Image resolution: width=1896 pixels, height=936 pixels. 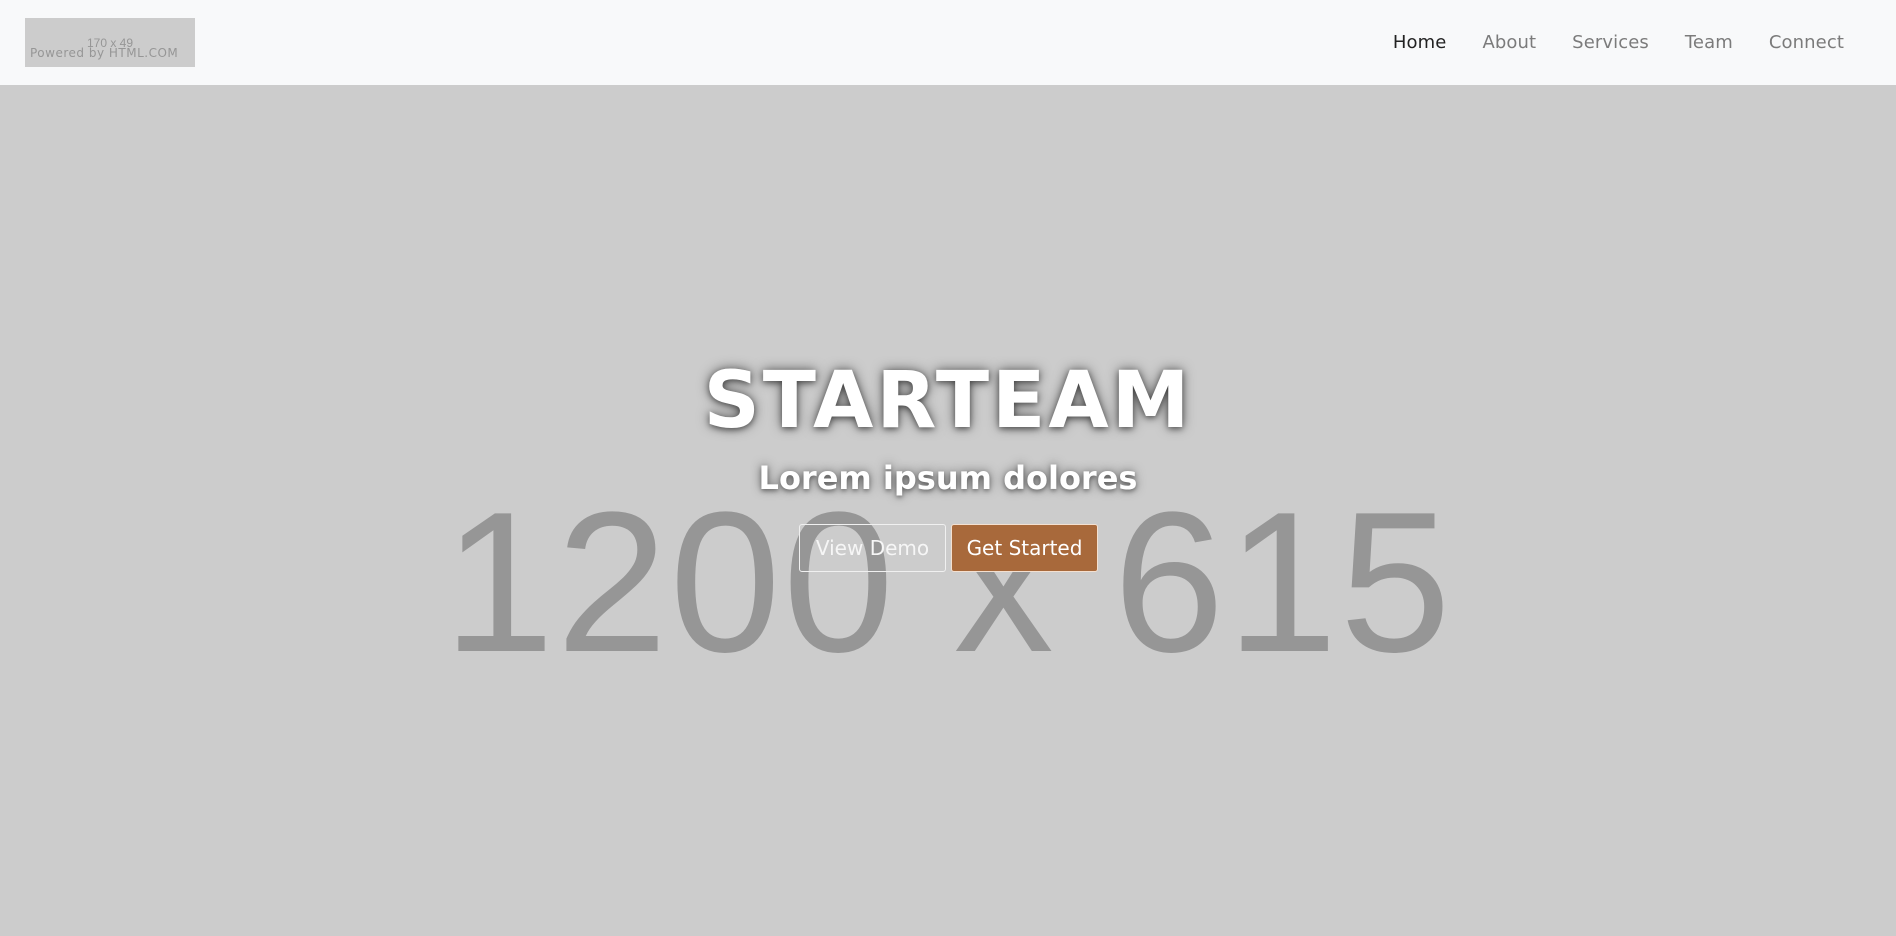 I want to click on get-started-button: Get Started, so click(x=1024, y=548).